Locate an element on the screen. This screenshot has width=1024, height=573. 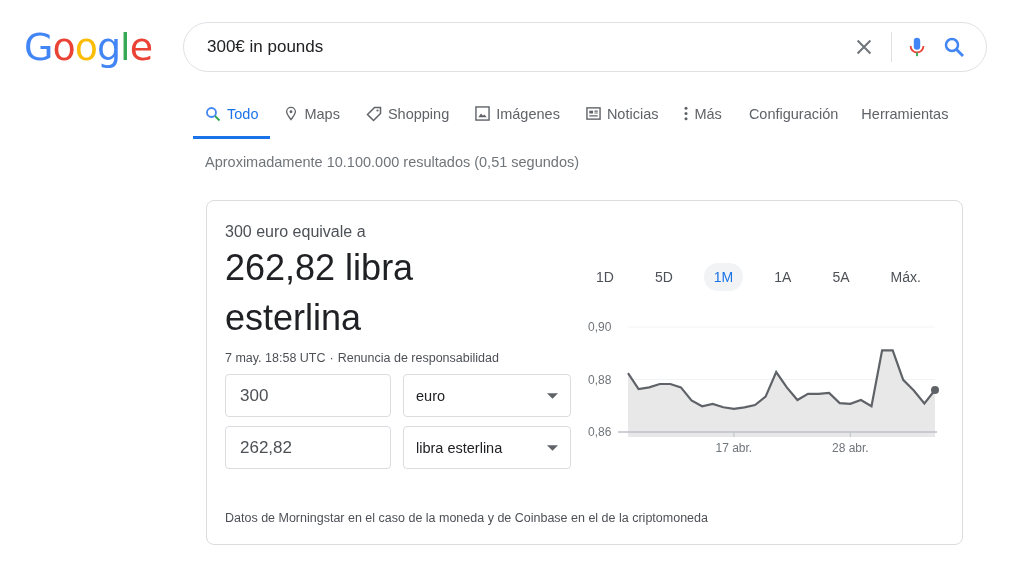
more-icon is located at coordinates (686, 113).